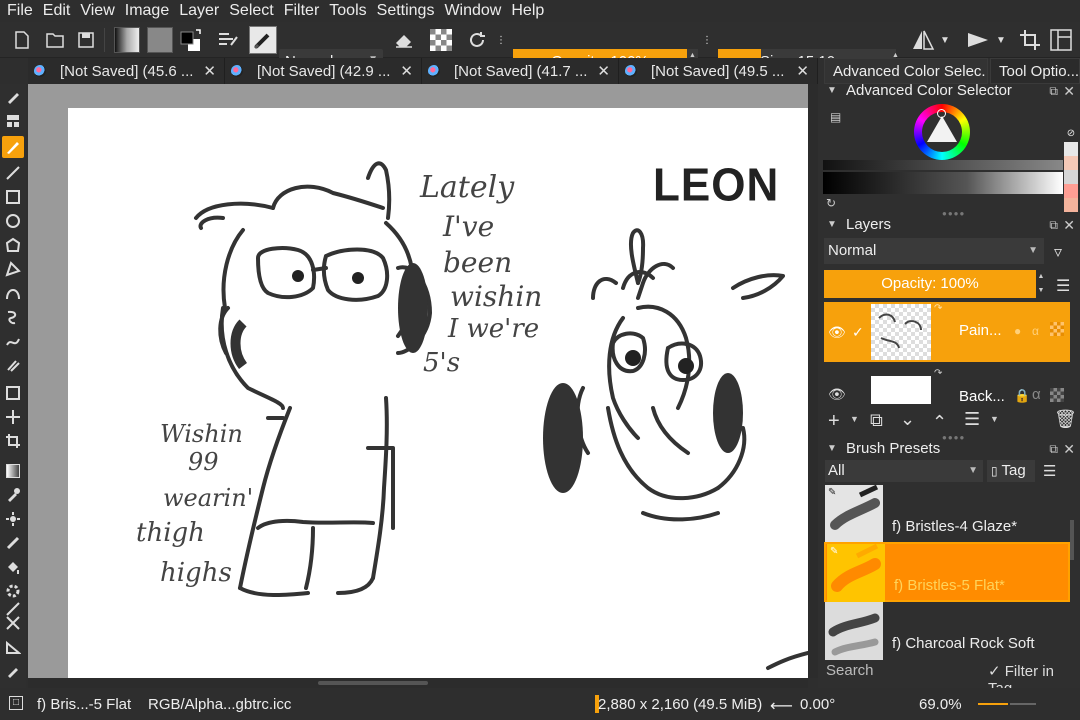  Describe the element at coordinates (160, 40) in the screenshot. I see `pattern-icon` at that location.